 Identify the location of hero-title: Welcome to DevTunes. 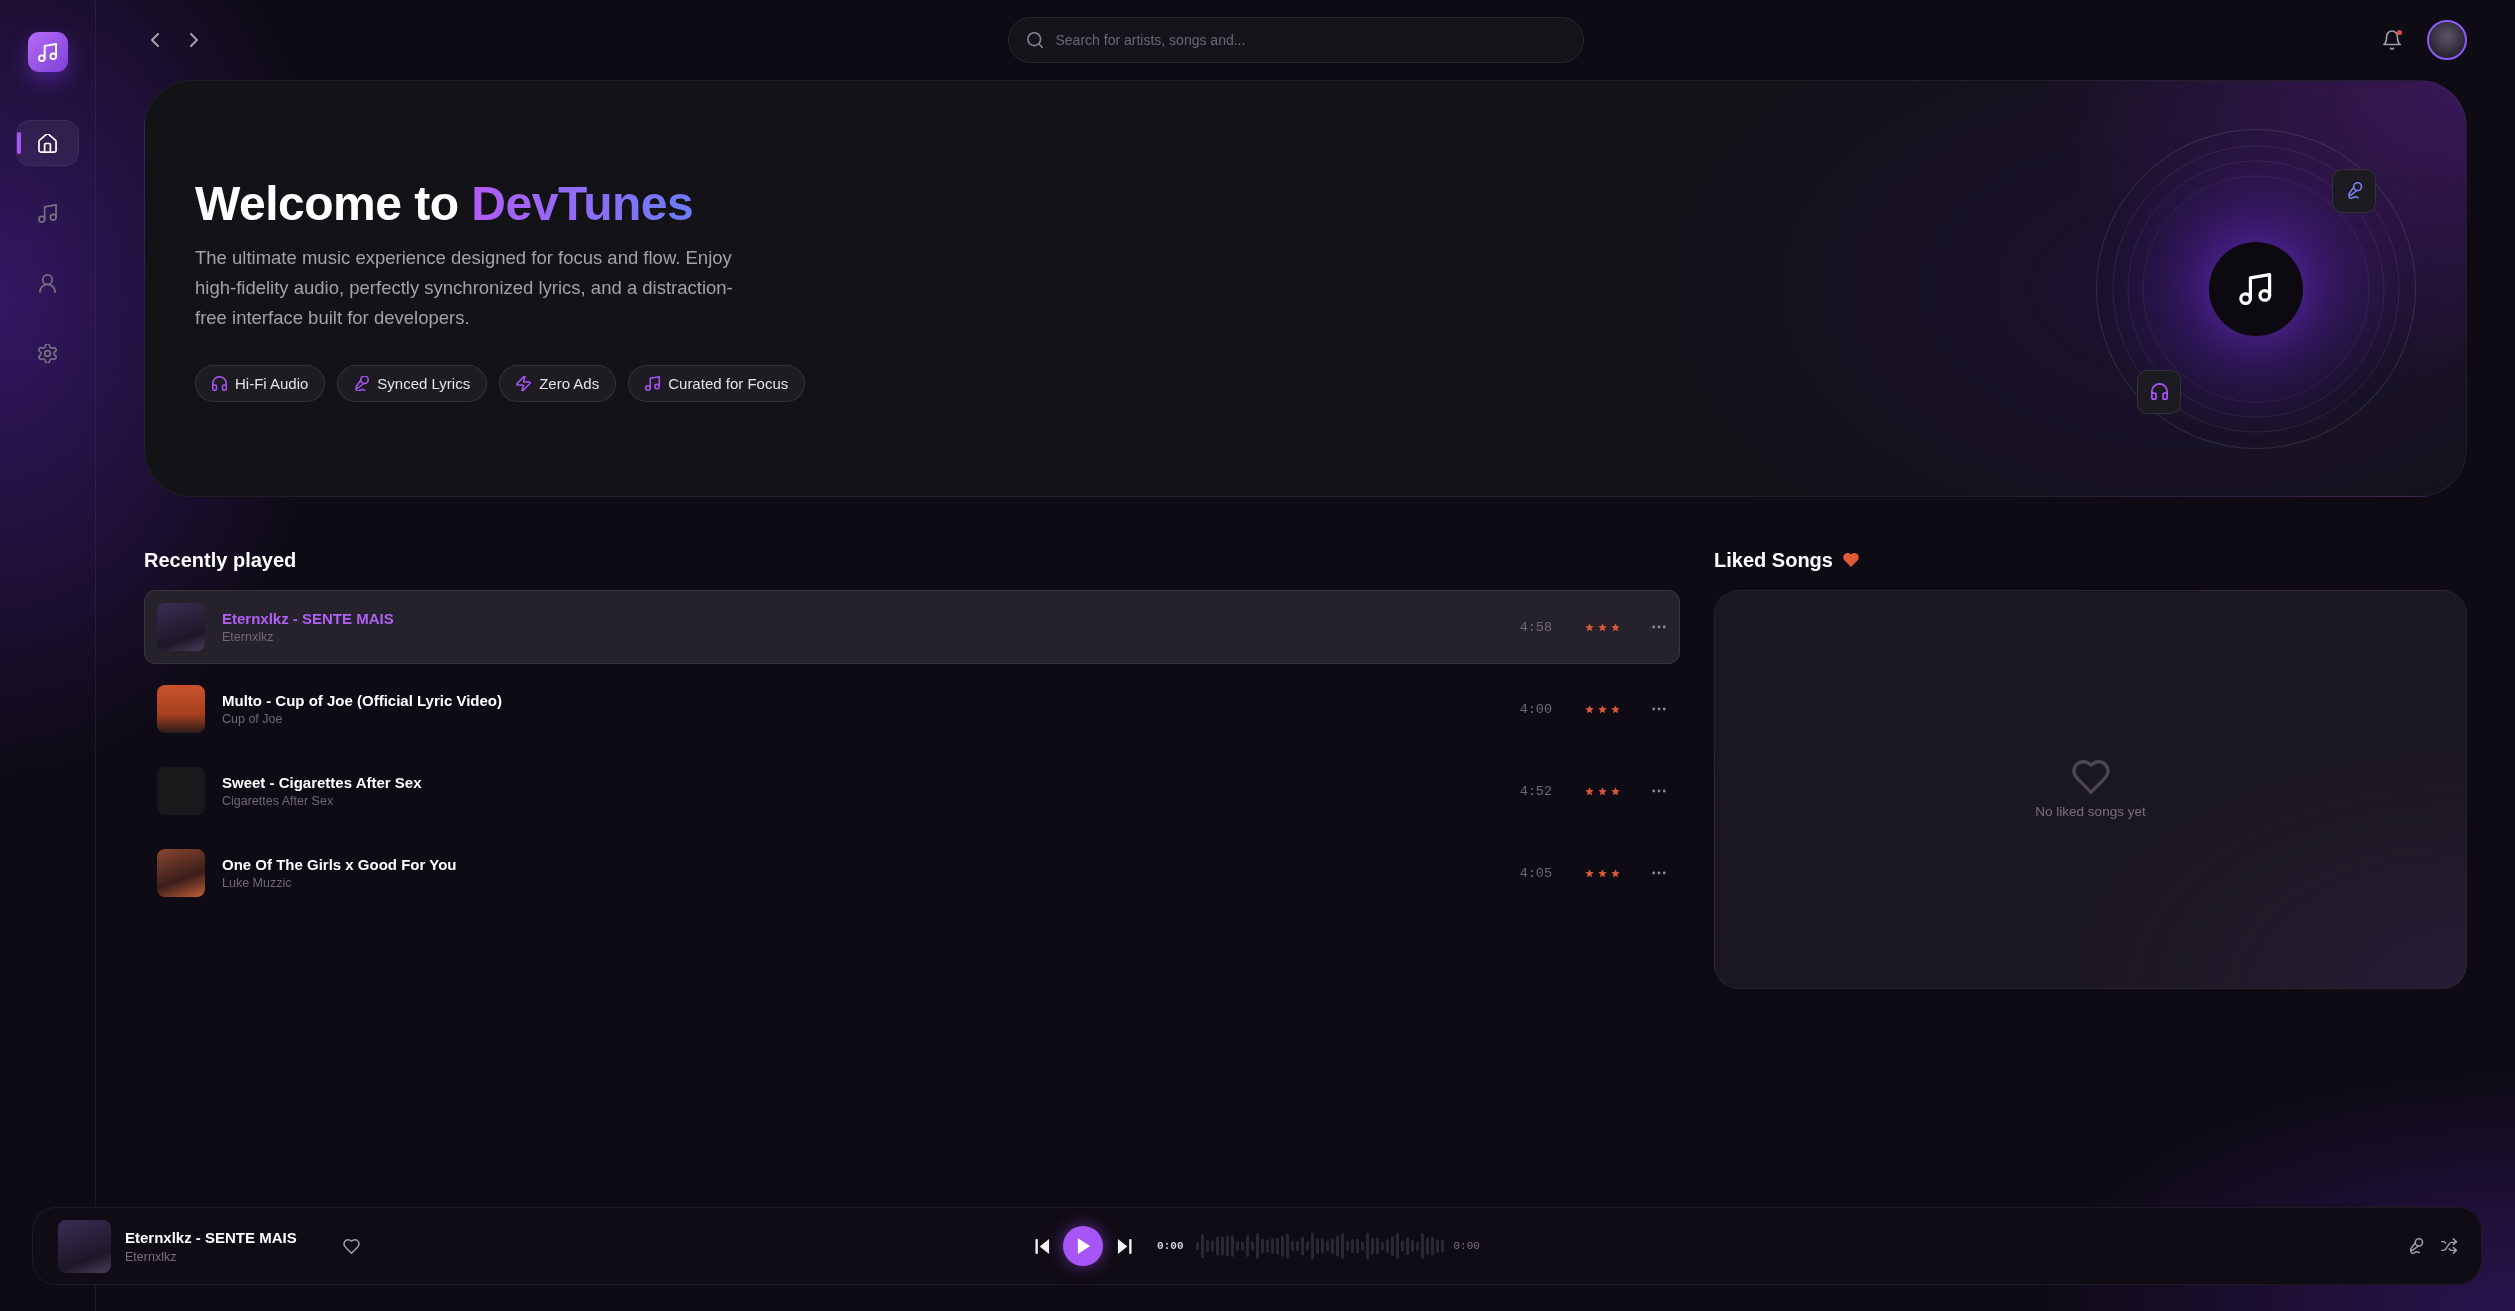
(444, 204).